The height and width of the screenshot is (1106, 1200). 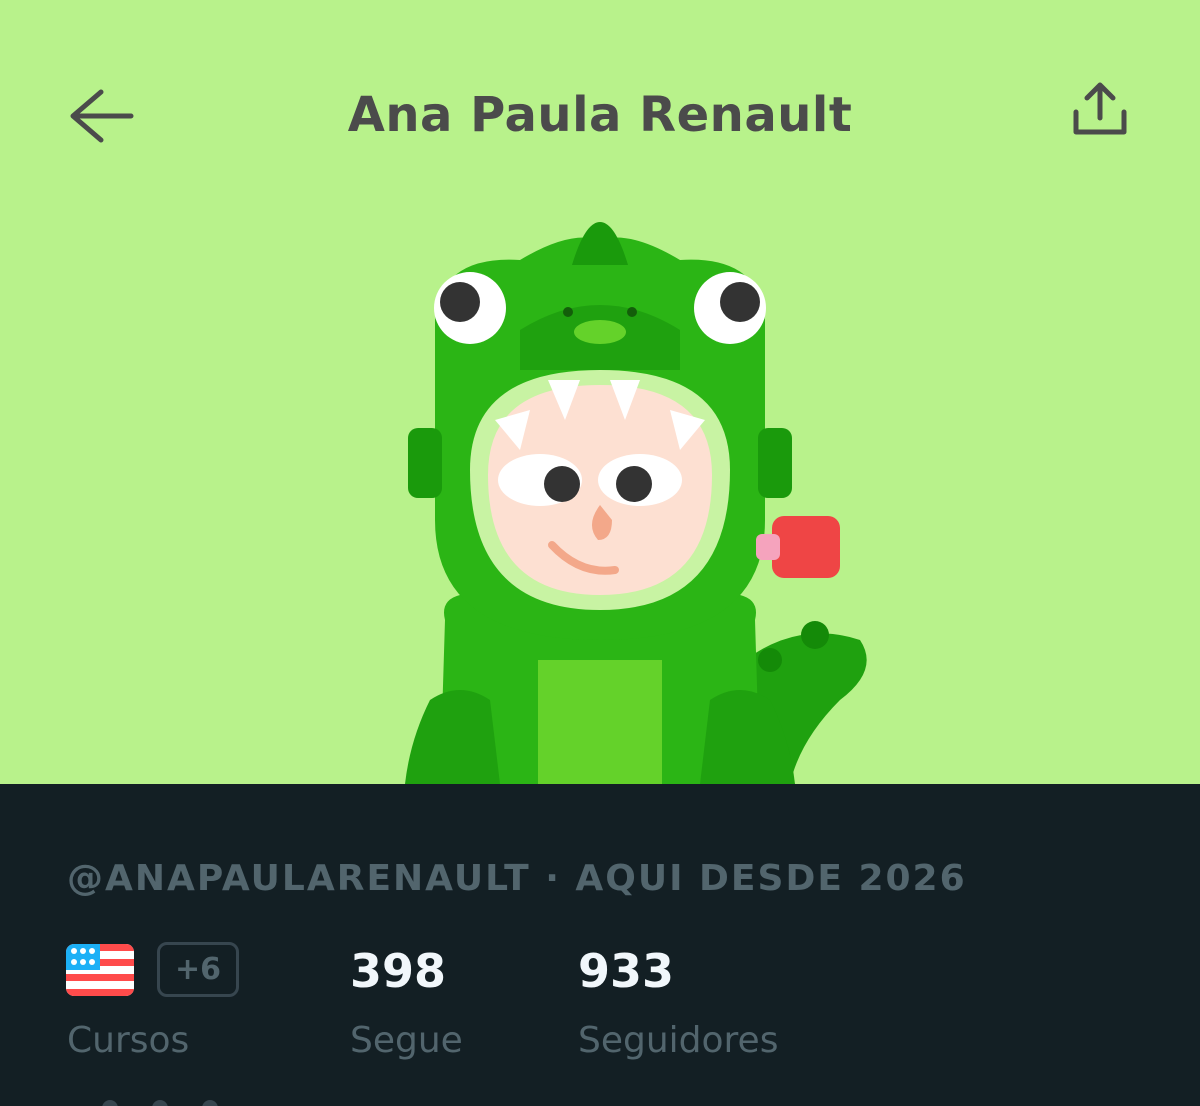 I want to click on back-button, so click(x=100, y=116).